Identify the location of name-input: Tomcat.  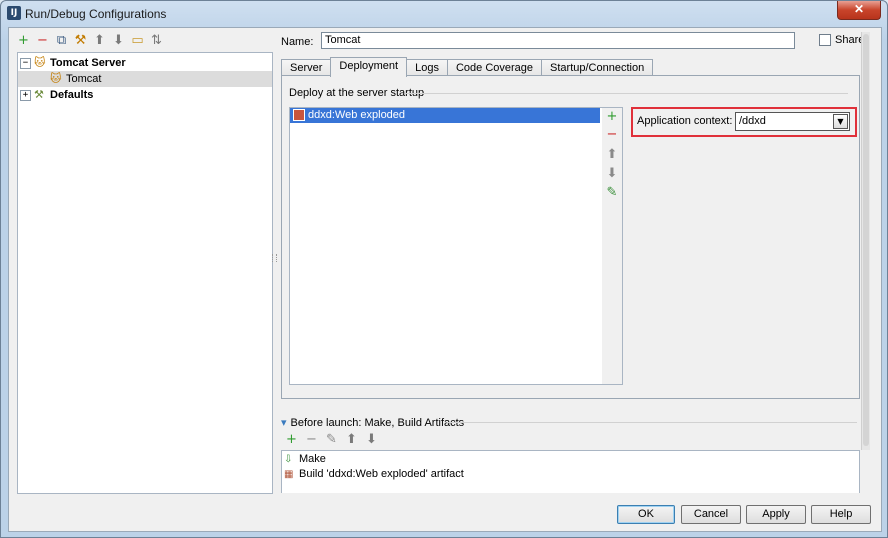
(558, 40).